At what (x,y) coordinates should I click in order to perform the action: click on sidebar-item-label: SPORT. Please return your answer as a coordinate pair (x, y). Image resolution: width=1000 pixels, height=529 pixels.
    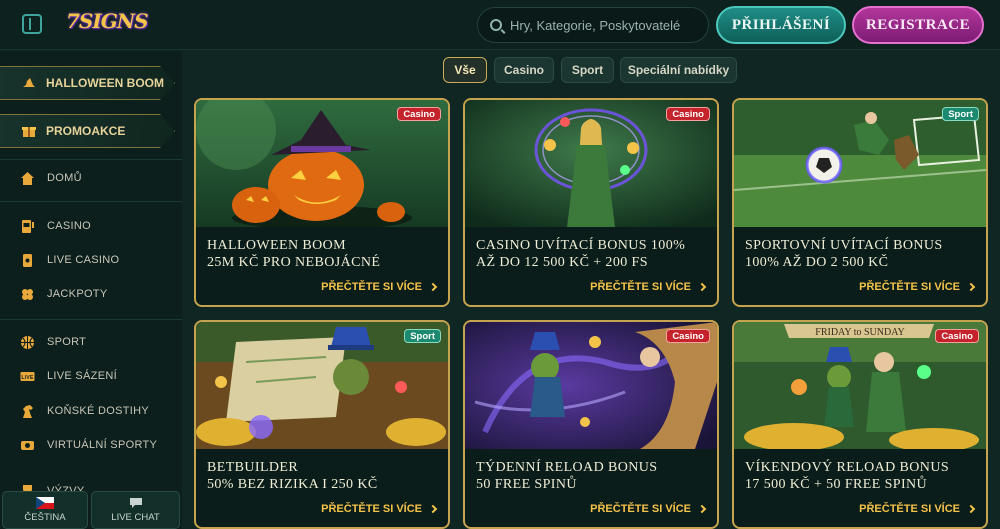
    Looking at the image, I should click on (67, 342).